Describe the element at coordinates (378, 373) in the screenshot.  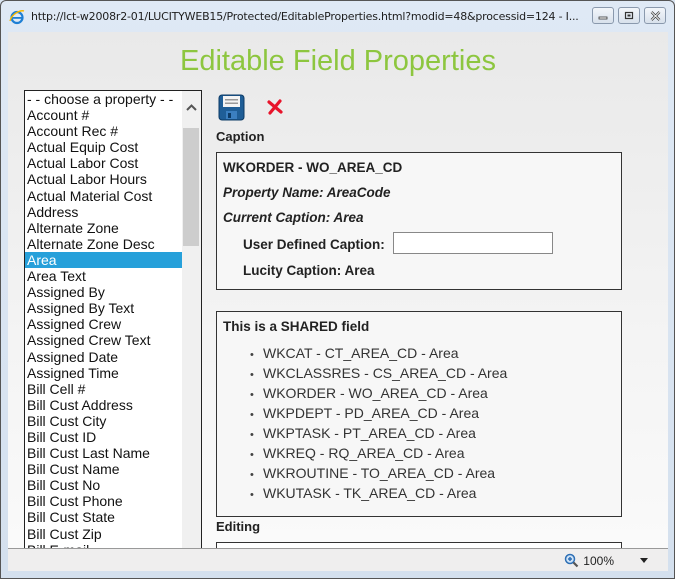
I see `shared-field-item: WKCLASSRES - CS_AREA_CD - Area` at that location.